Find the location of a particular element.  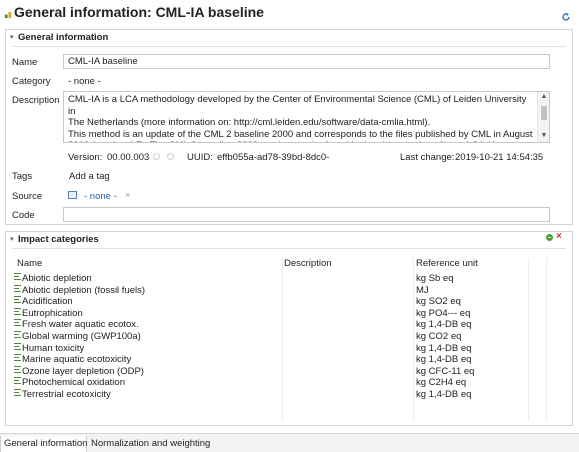

uuid-label: UUID: is located at coordinates (200, 157).